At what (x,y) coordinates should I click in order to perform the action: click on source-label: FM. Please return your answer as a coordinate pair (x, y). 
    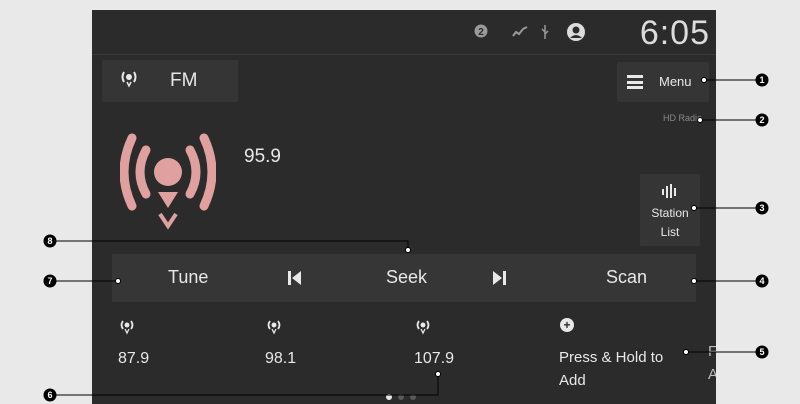
    Looking at the image, I should click on (184, 80).